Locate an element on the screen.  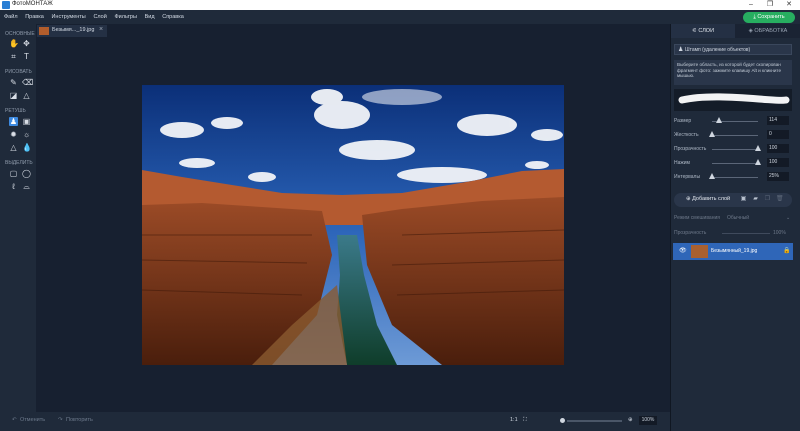
blur-icon: 💧 is located at coordinates (27, 147).